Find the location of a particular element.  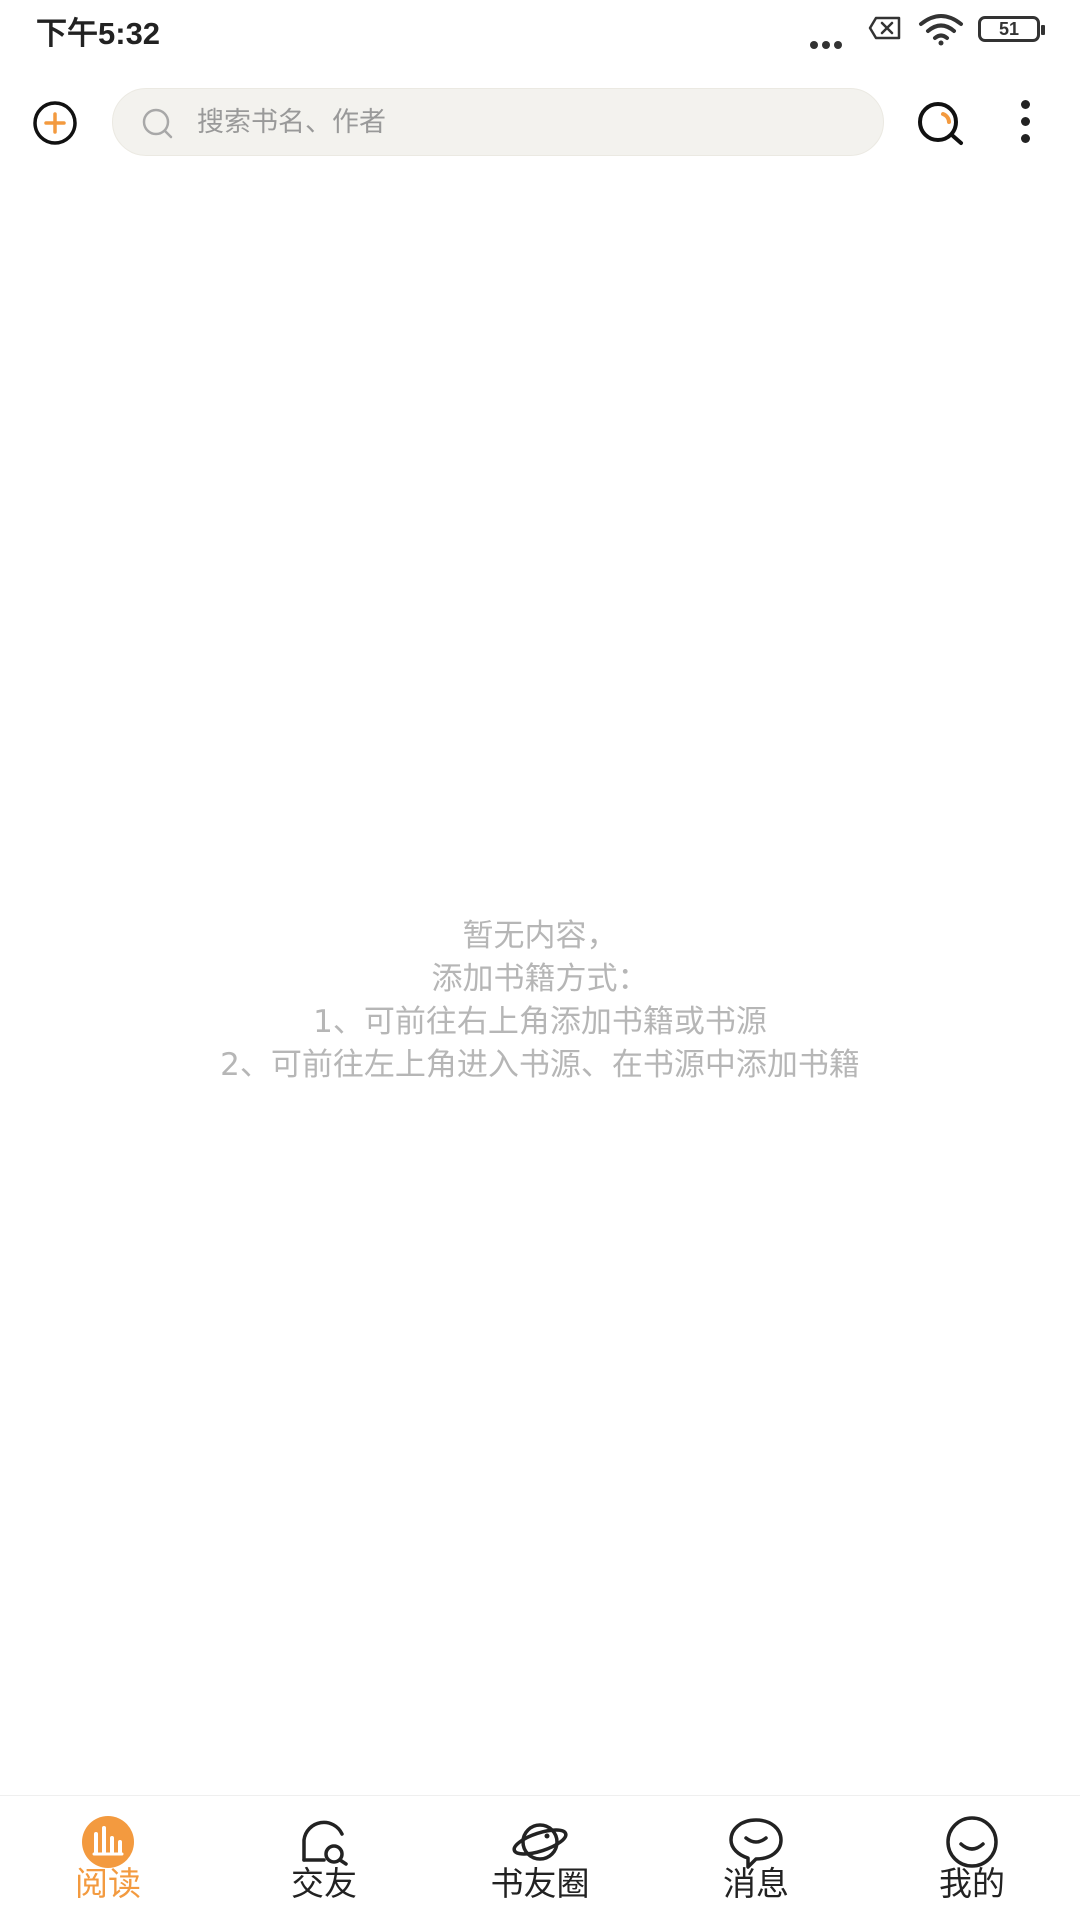

nav-label-reading: 阅读 is located at coordinates (108, 1883).